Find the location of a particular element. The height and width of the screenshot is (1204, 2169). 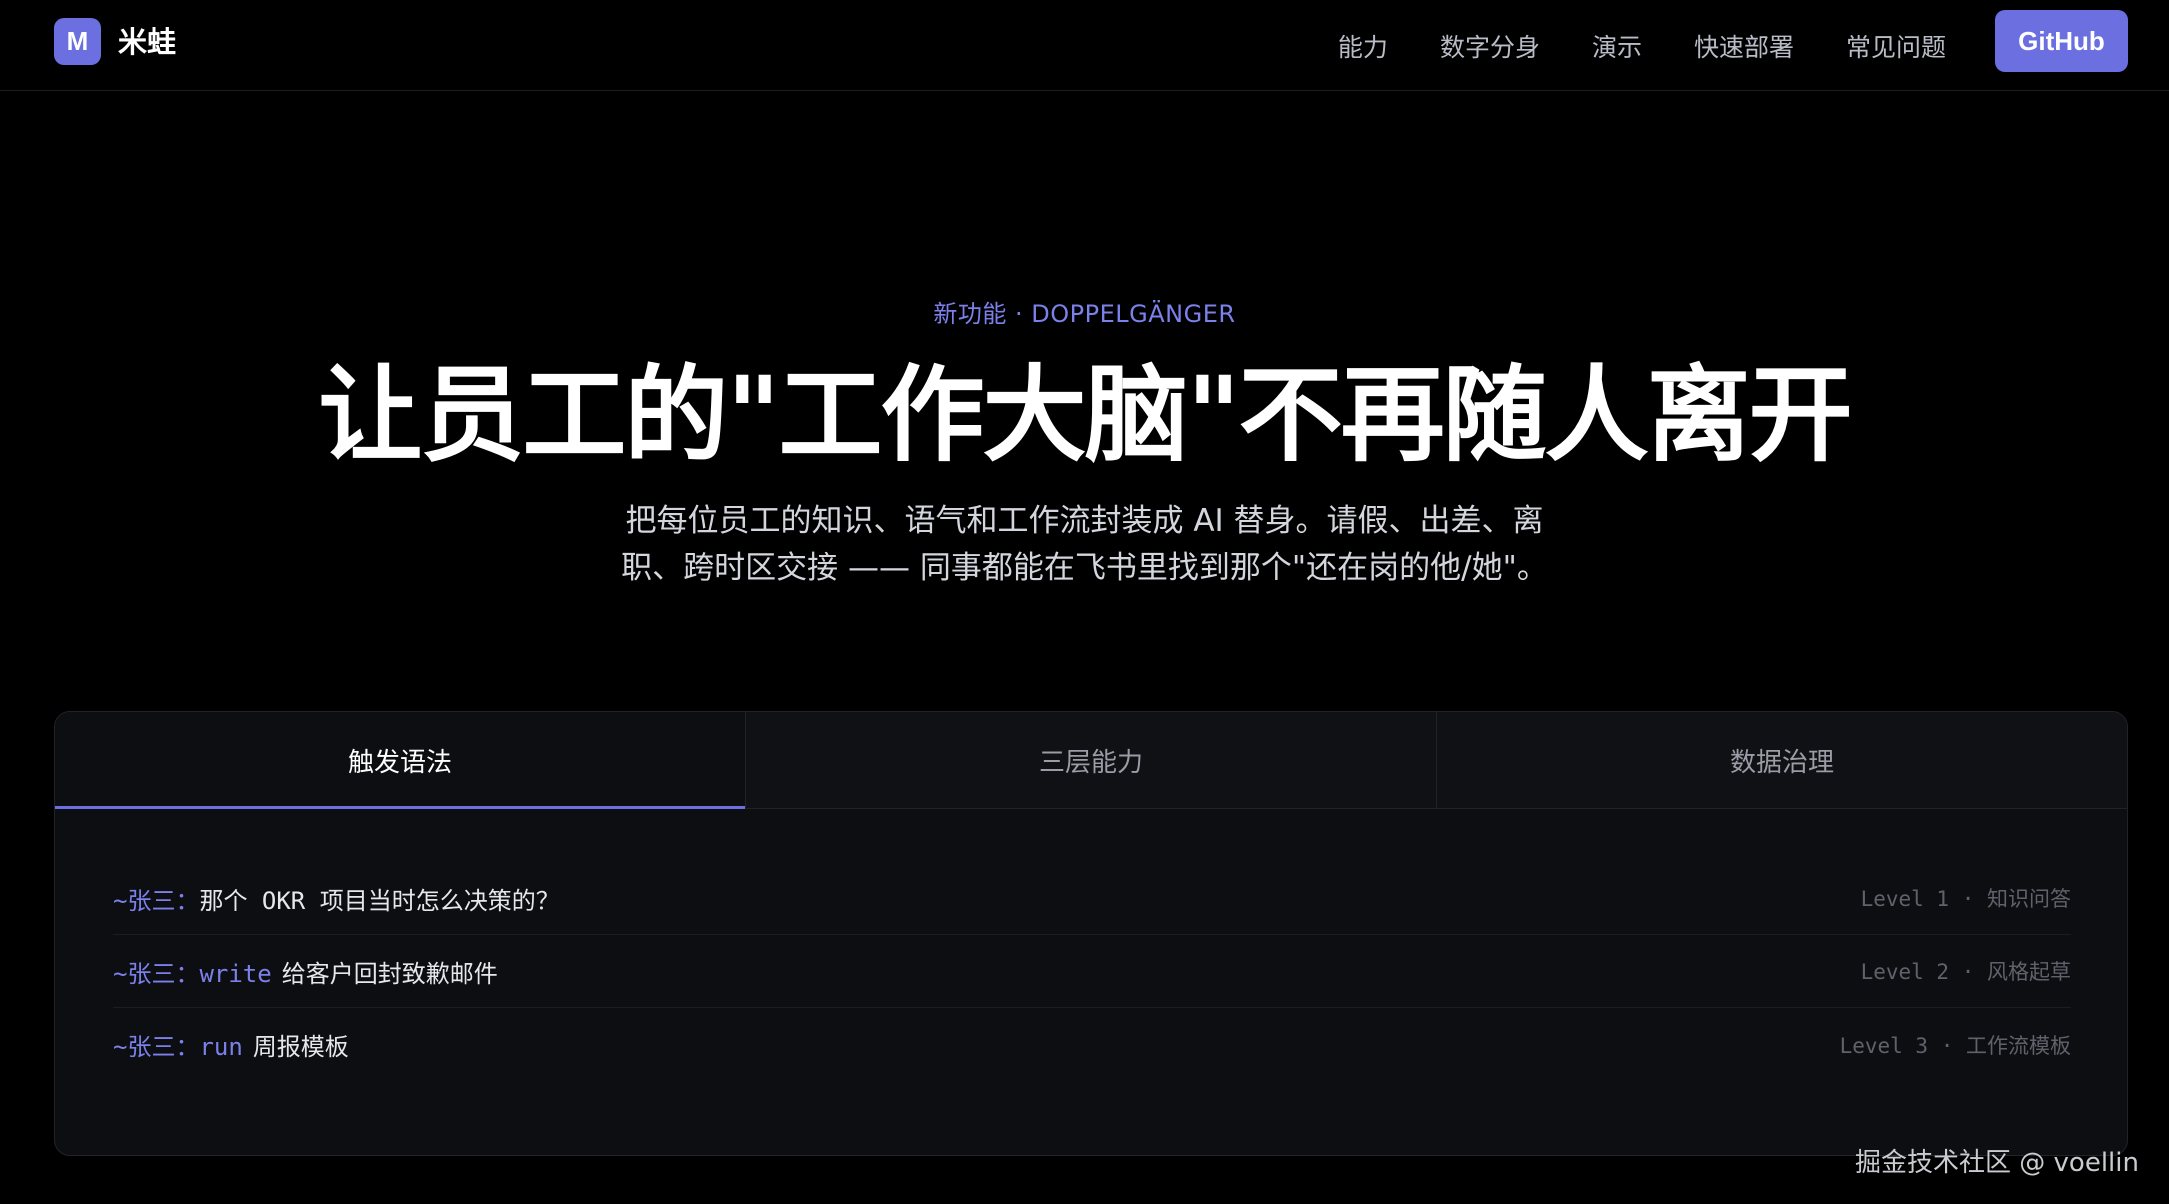

command-text: ~张三：那个 OKR 项目当时怎么决策的？ is located at coordinates (336, 898).